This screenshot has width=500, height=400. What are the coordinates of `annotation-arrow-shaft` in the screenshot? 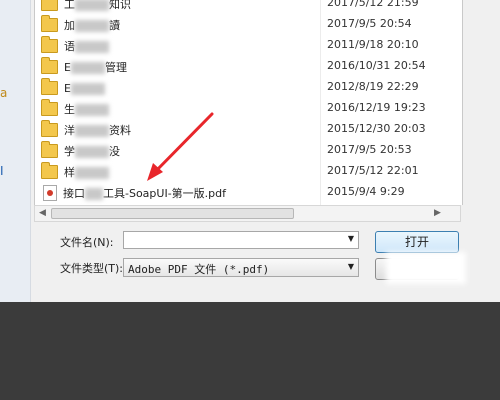 It's located at (182, 144).